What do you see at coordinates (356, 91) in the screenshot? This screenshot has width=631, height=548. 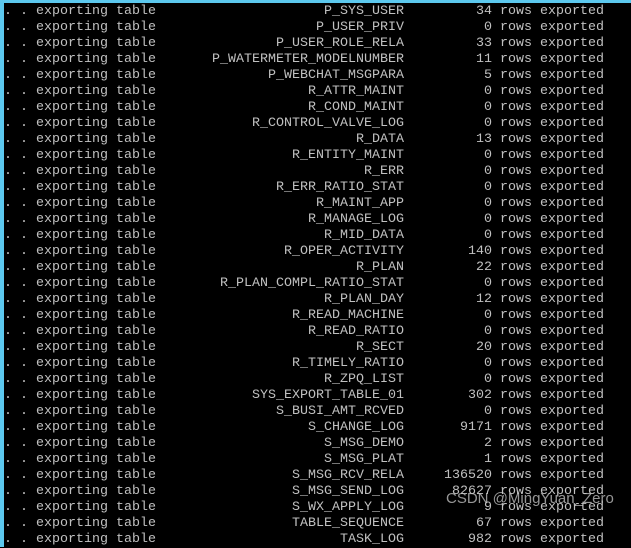 I see `table-name: R_ATTR_MAINT` at bounding box center [356, 91].